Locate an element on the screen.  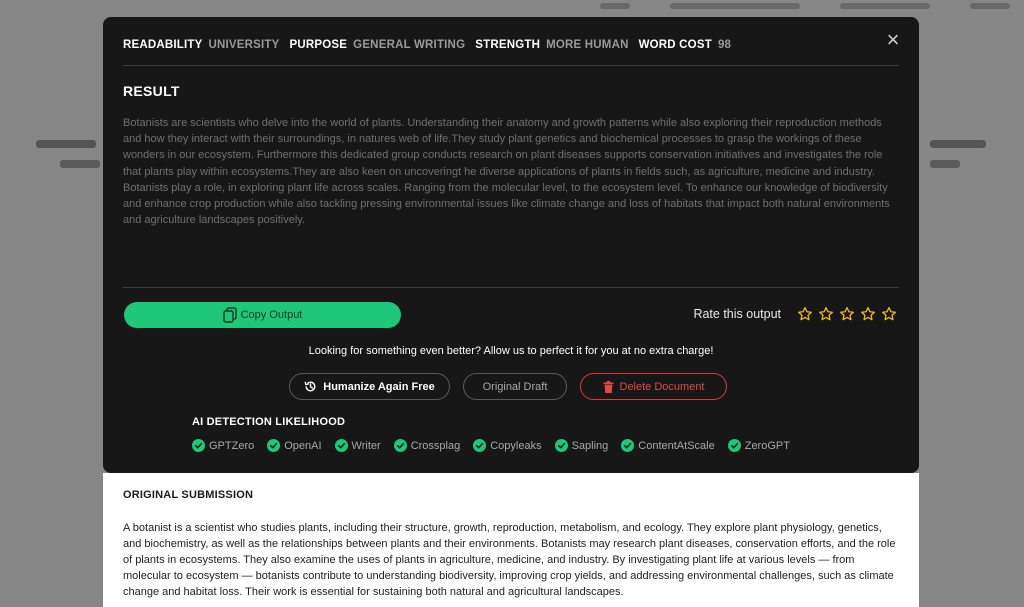
detector-item: ContentAtScale is located at coordinates (668, 445).